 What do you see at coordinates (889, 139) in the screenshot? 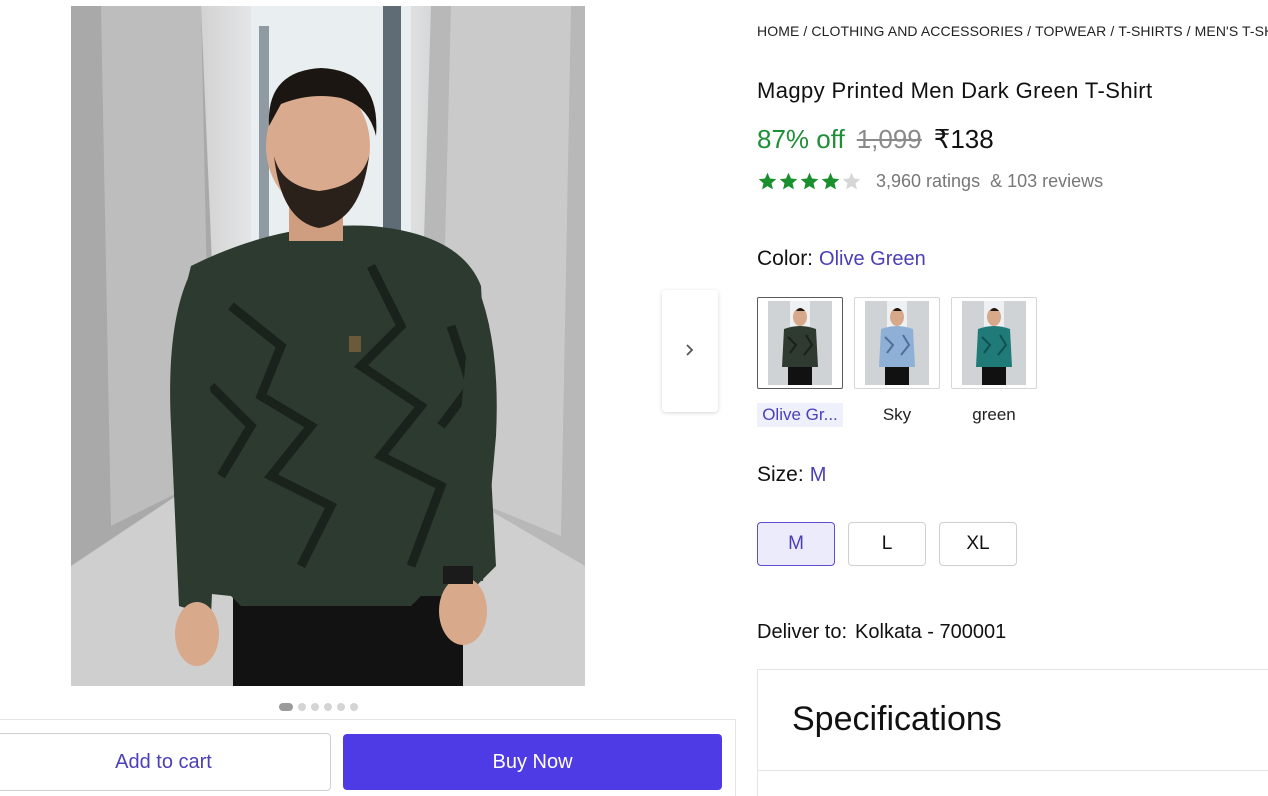
I see `original-price: 1,099` at bounding box center [889, 139].